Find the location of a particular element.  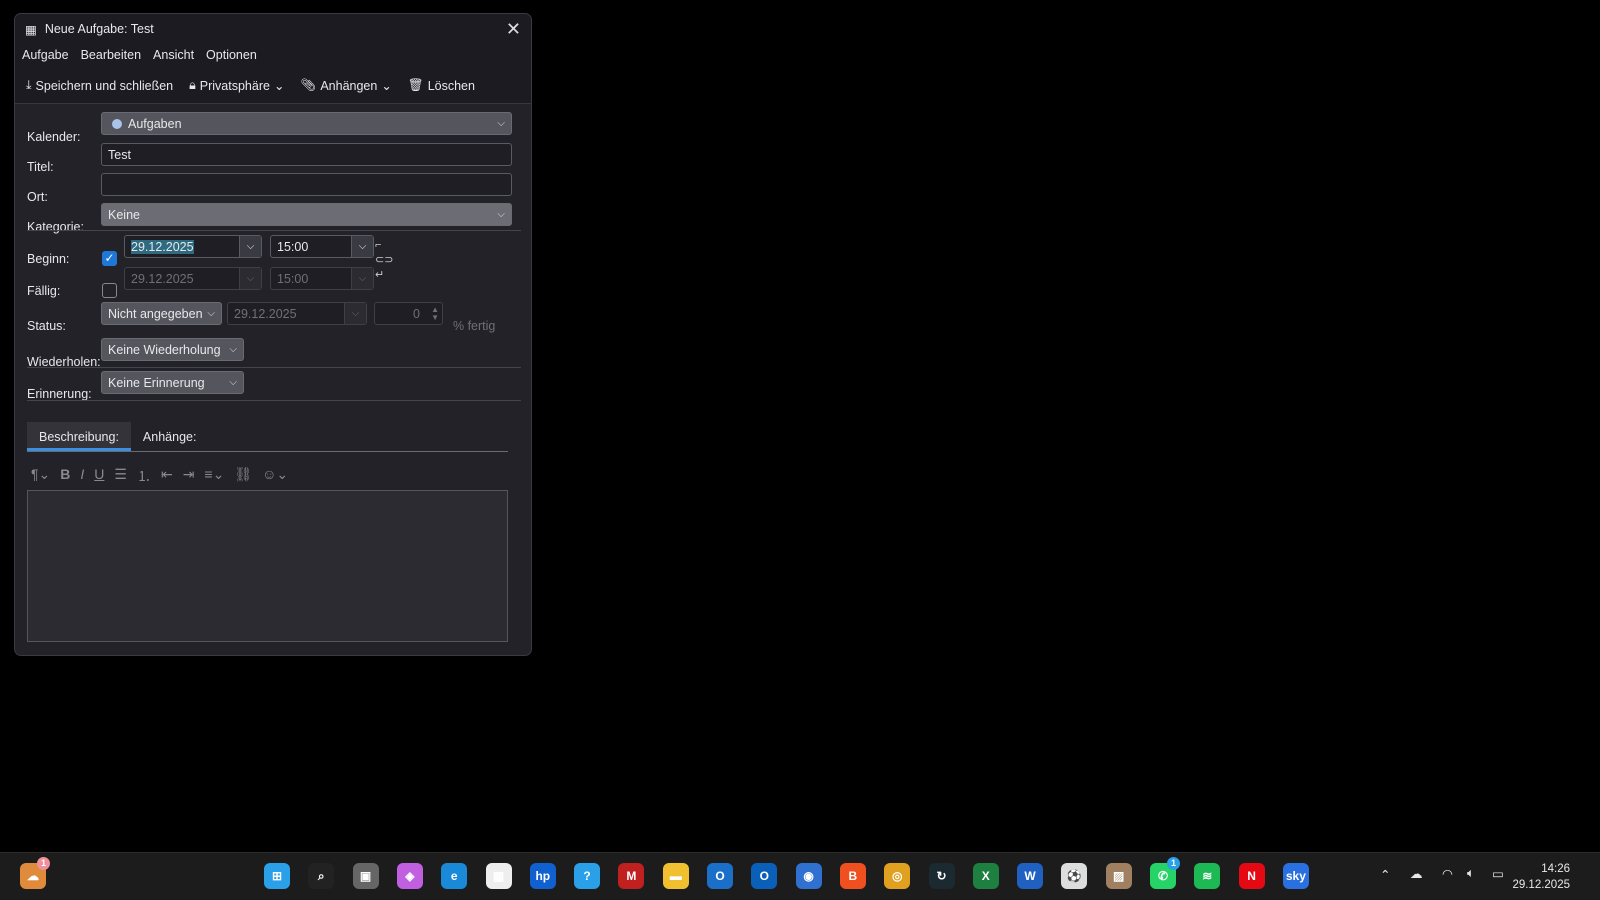

menu-bearbeiten: Bearbeiten is located at coordinates (111, 56).